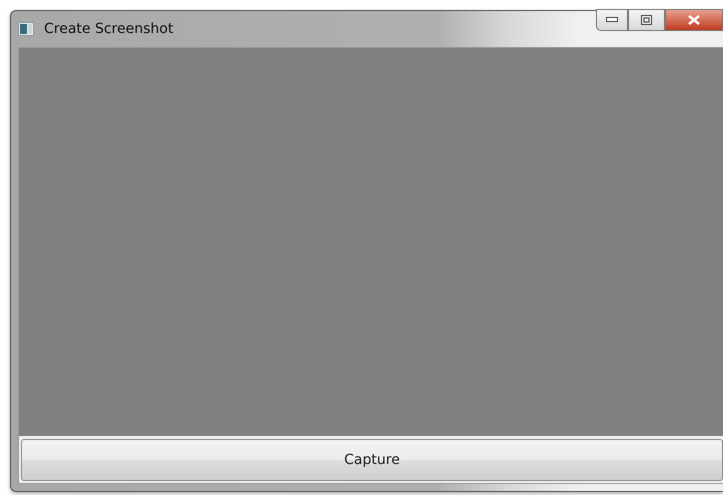 Image resolution: width=723 pixels, height=495 pixels. What do you see at coordinates (372, 460) in the screenshot?
I see `capture-button: Capture` at bounding box center [372, 460].